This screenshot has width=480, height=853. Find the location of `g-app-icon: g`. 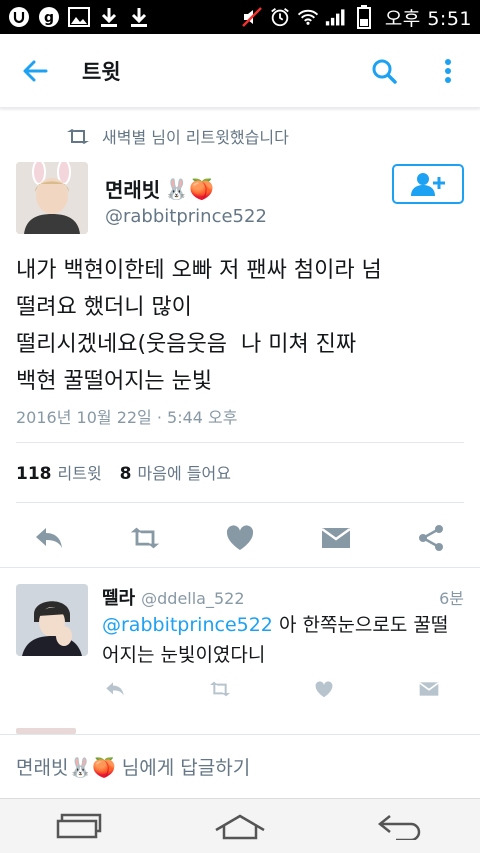

g-app-icon: g is located at coordinates (49, 17).